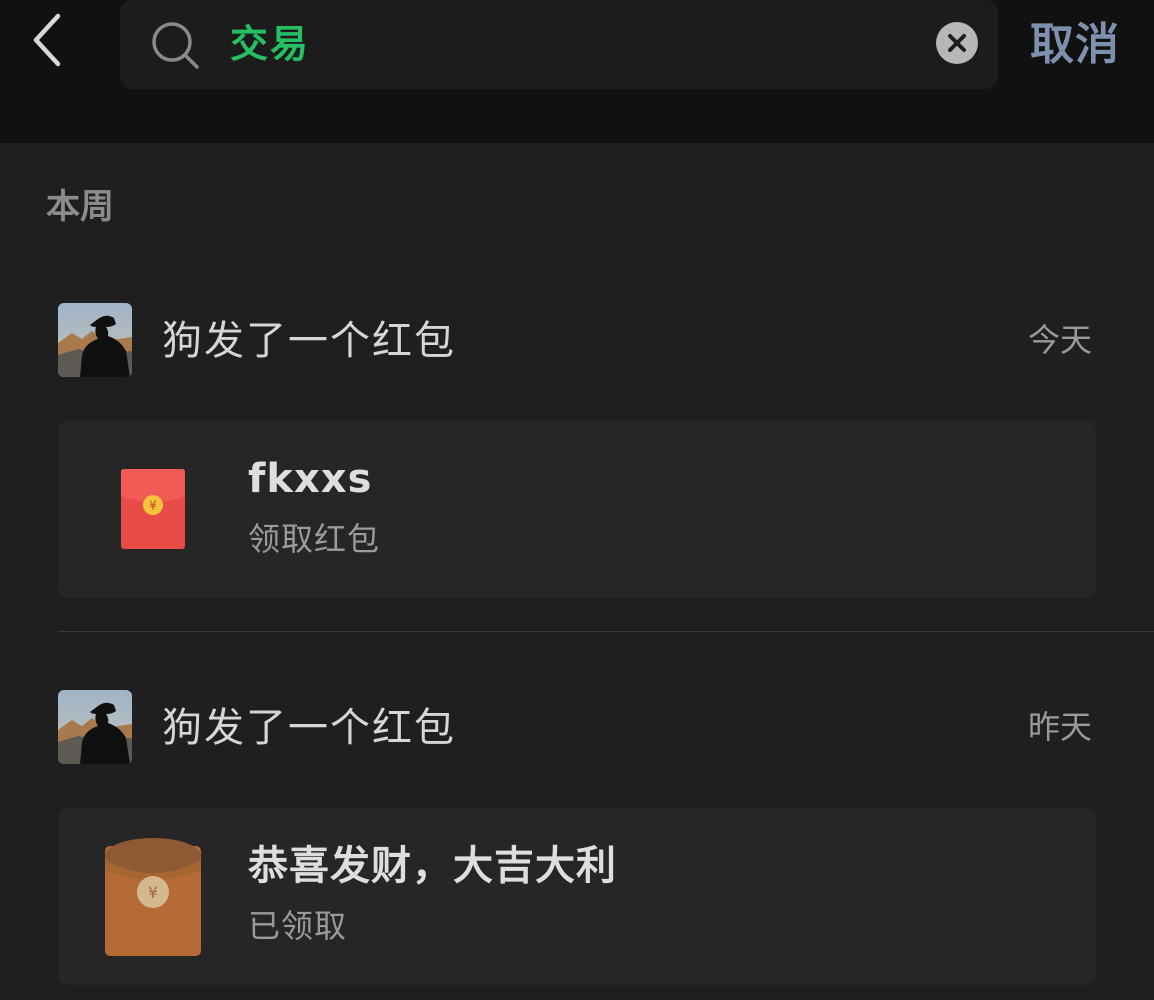 This screenshot has height=1000, width=1154. What do you see at coordinates (1075, 45) in the screenshot?
I see `cancel-button: 取消` at bounding box center [1075, 45].